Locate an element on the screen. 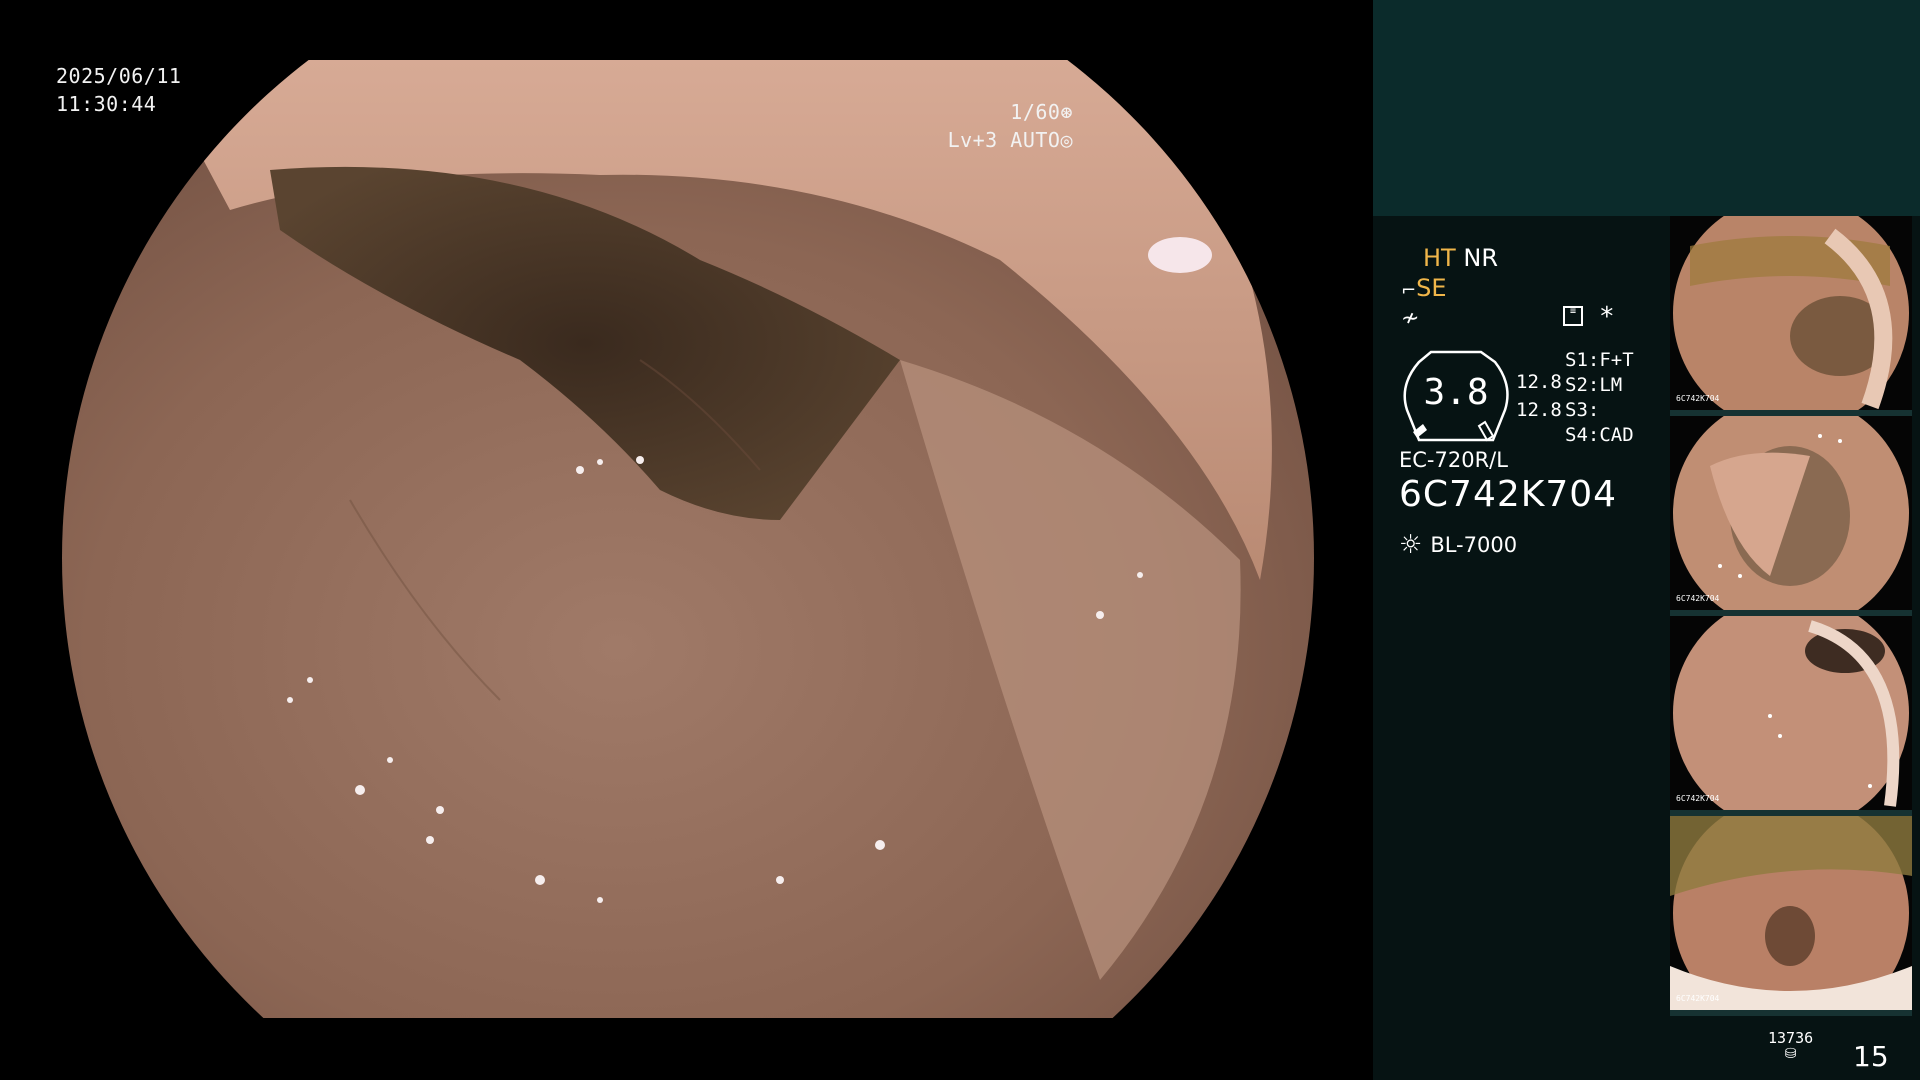 Image resolution: width=1920 pixels, height=1080 pixels. processing-status: HT NR is located at coordinates (1460, 258).